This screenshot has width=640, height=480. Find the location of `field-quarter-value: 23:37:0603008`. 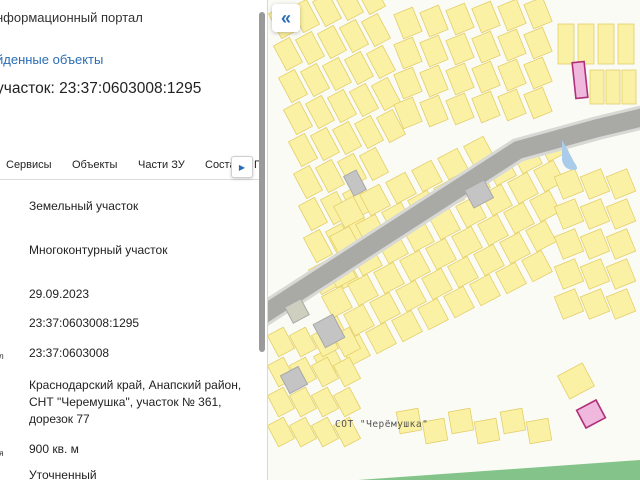

field-quarter-value: 23:37:0603008 is located at coordinates (69, 353).